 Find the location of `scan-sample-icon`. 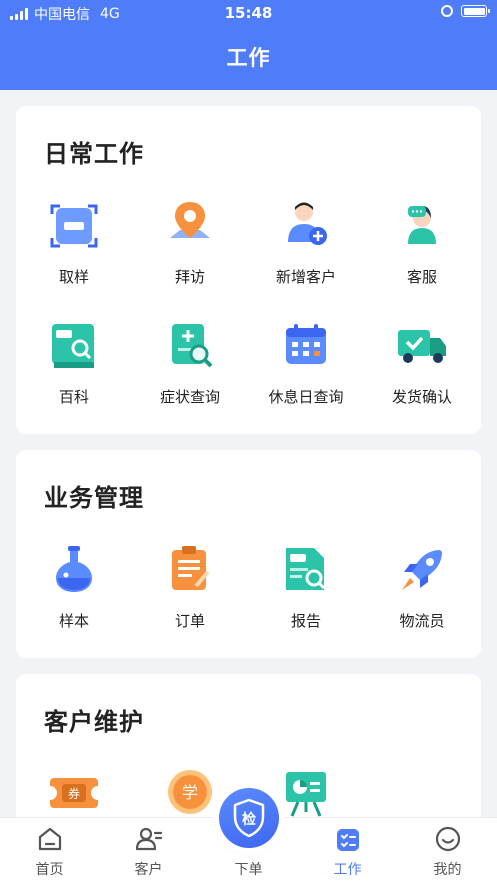

scan-sample-icon is located at coordinates (74, 226).